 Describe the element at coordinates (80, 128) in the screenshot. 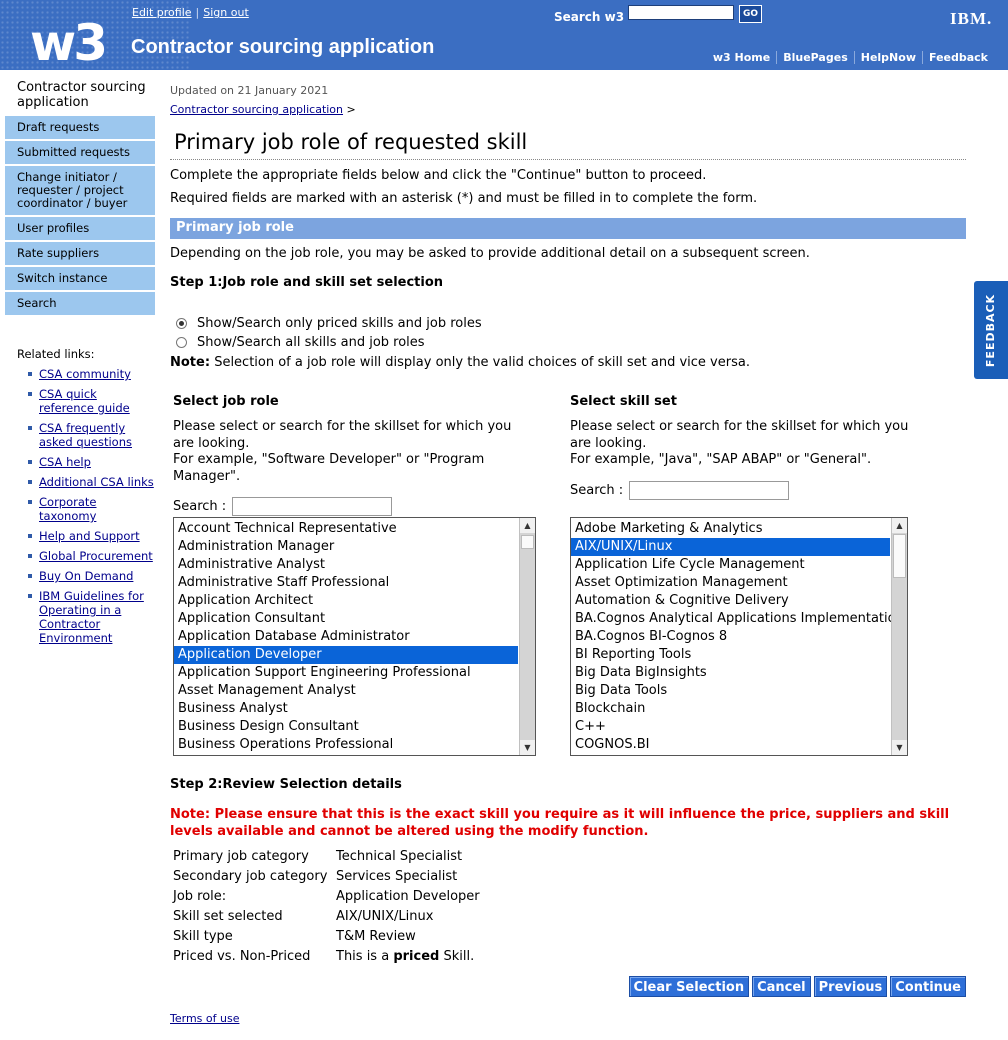

I see `sidebar-item-draft-requests: Draft requests` at that location.